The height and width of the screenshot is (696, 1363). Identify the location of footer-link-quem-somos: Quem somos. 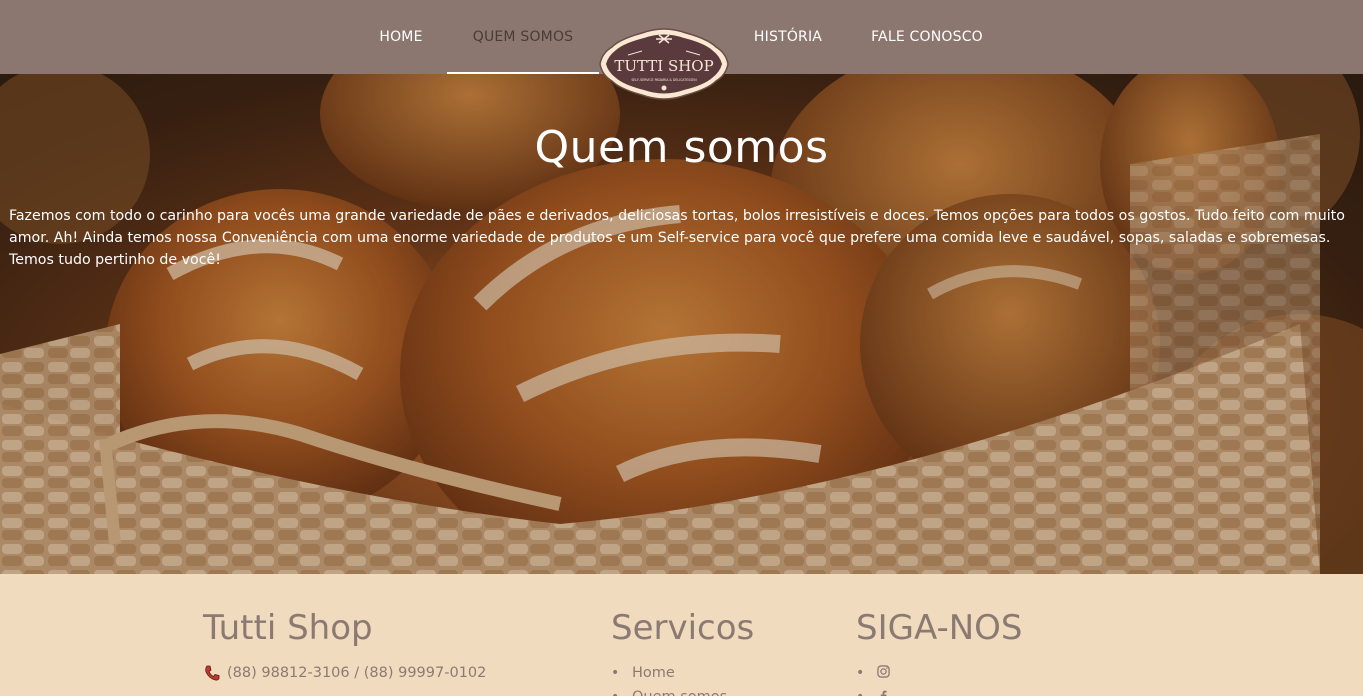
(669, 692).